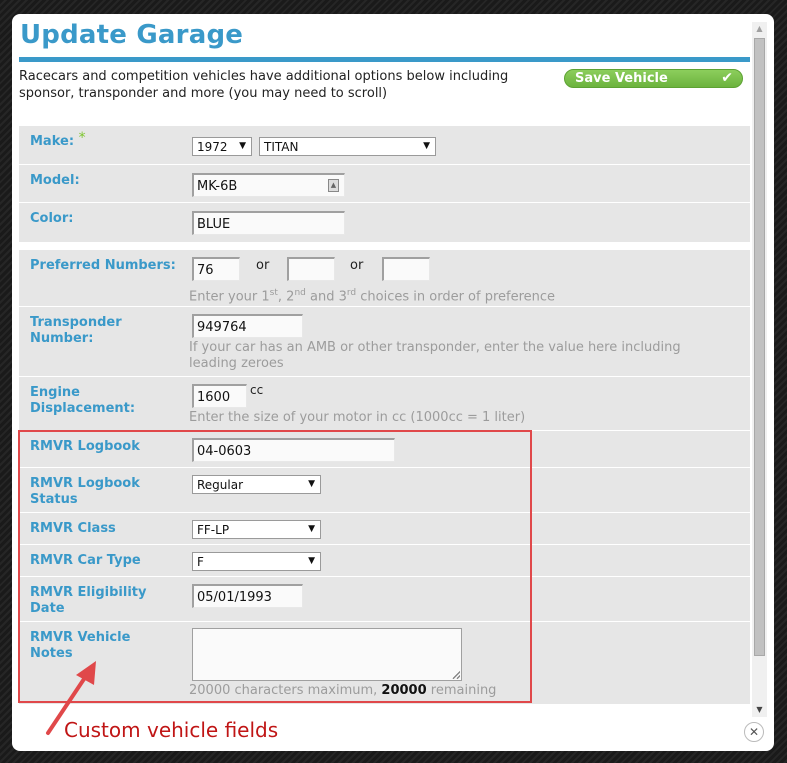  I want to click on logbook-input: 04-0603, so click(293, 450).